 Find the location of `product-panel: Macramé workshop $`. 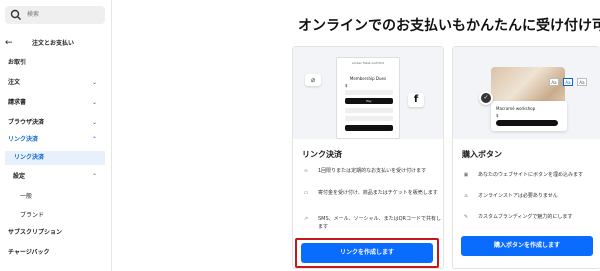

product-panel: Macramé workshop $ is located at coordinates (529, 116).